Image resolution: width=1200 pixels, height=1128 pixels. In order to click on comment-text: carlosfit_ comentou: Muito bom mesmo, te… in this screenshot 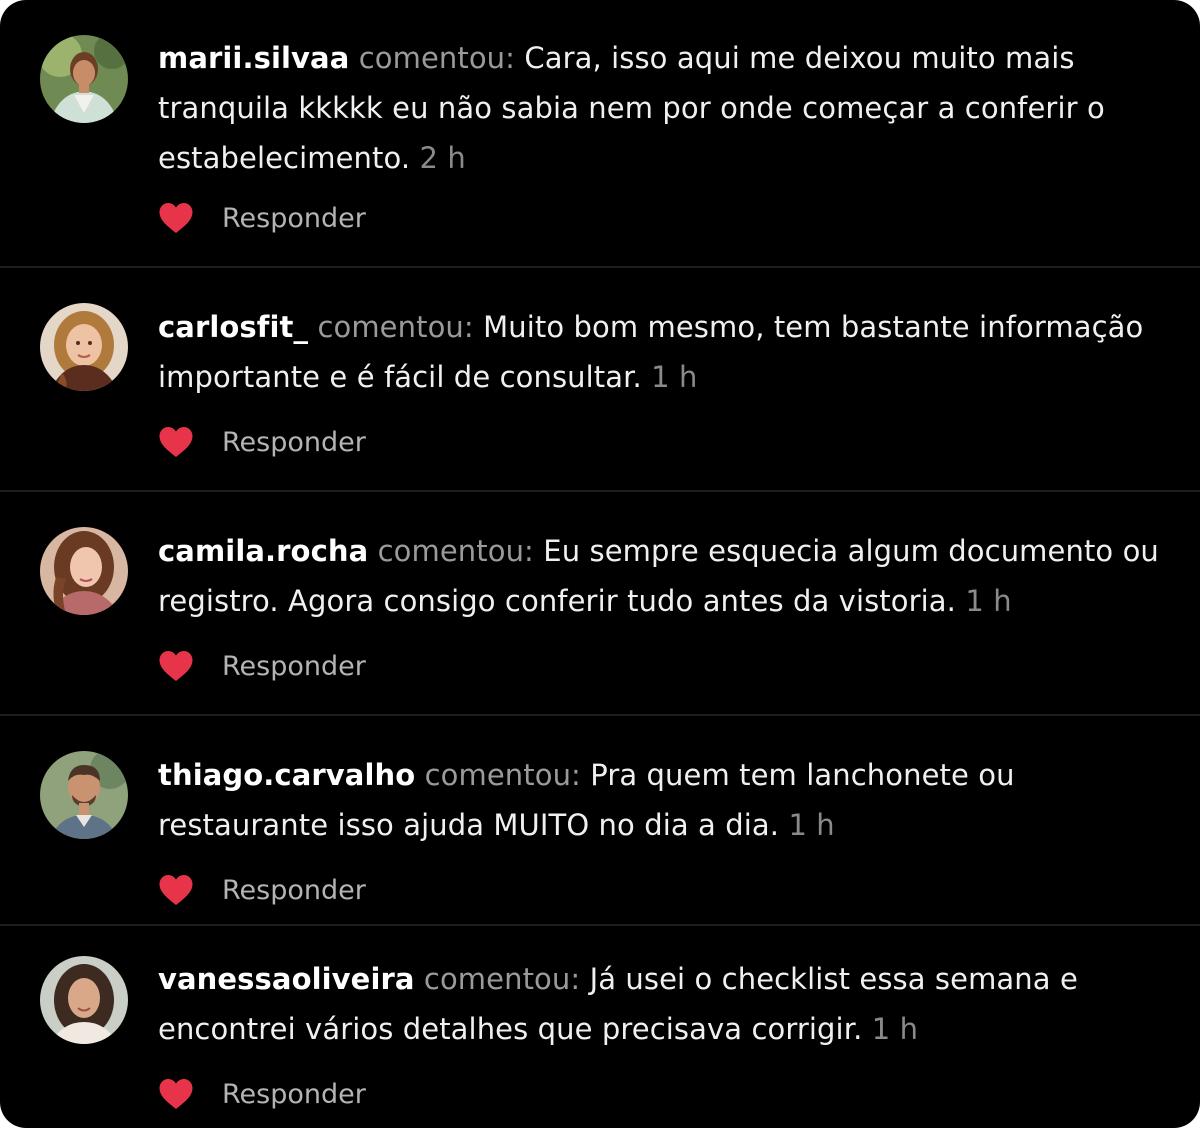, I will do `click(663, 352)`.